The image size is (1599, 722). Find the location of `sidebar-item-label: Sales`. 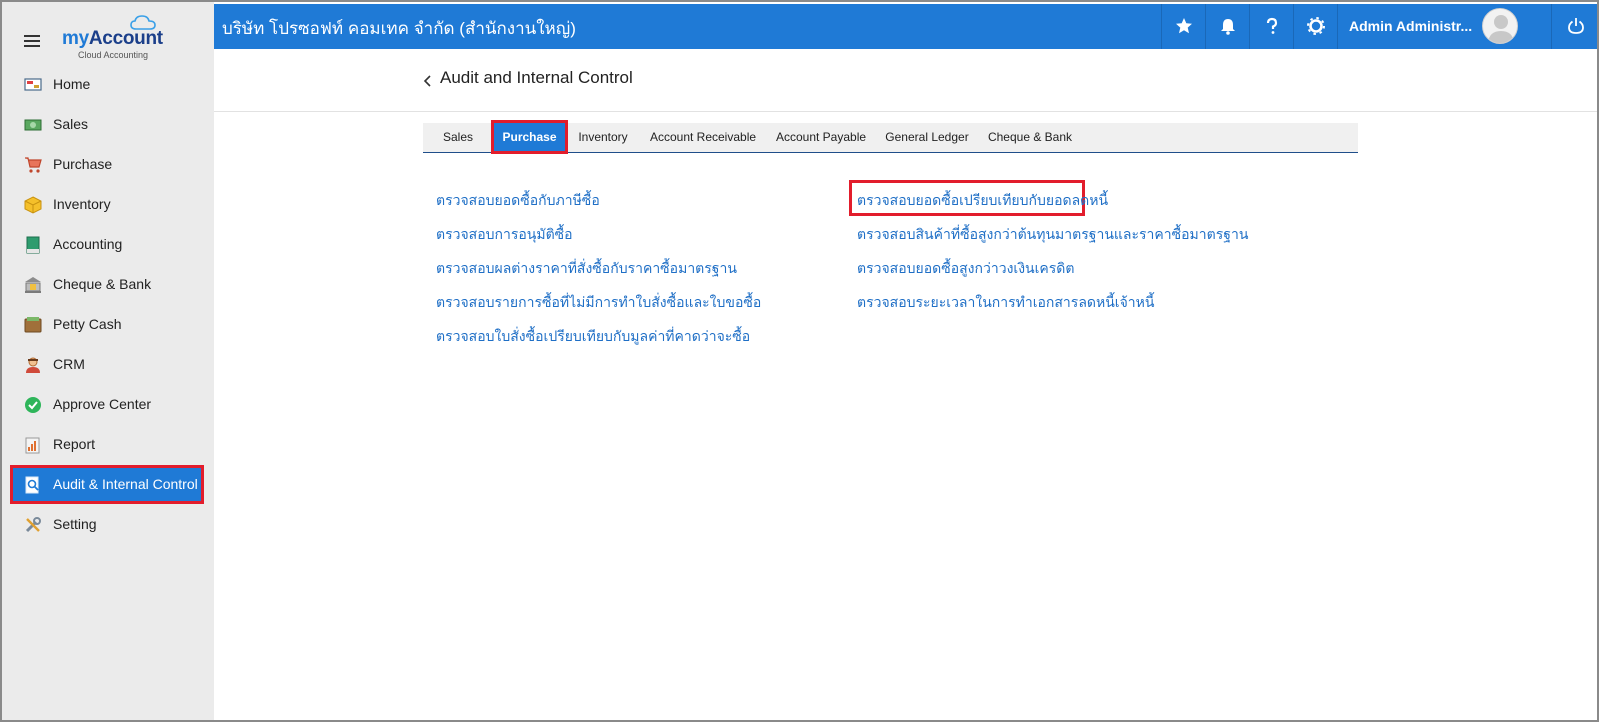

sidebar-item-label: Sales is located at coordinates (71, 124).